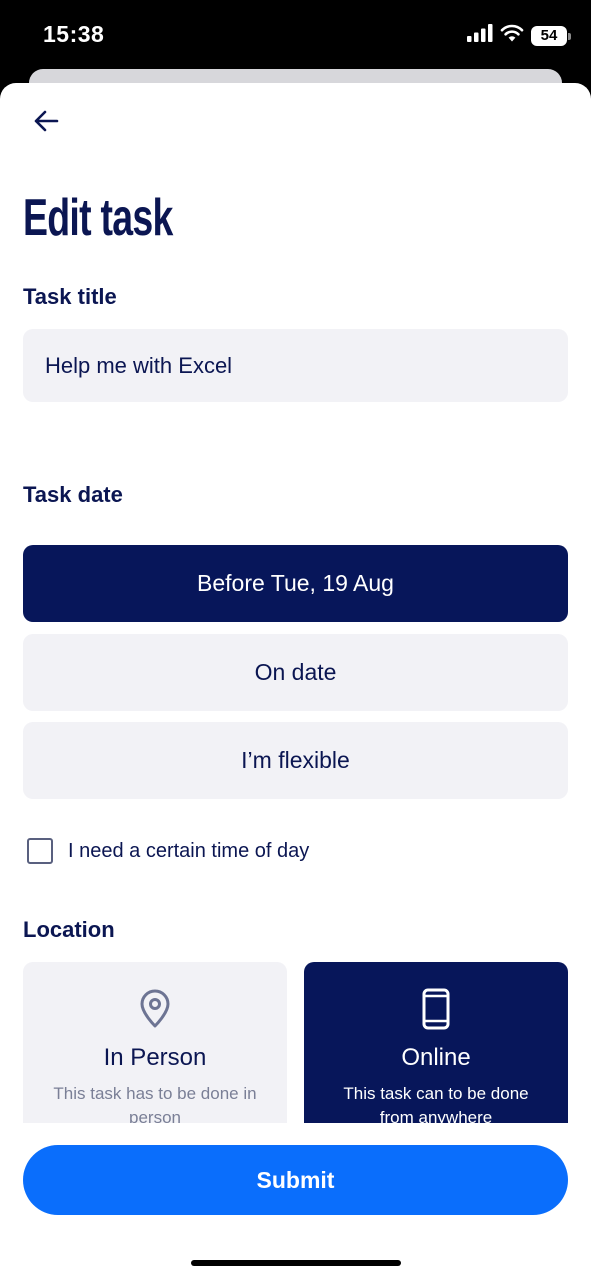 The image size is (591, 1280). Describe the element at coordinates (70, 296) in the screenshot. I see `task-title-label: Task title` at that location.